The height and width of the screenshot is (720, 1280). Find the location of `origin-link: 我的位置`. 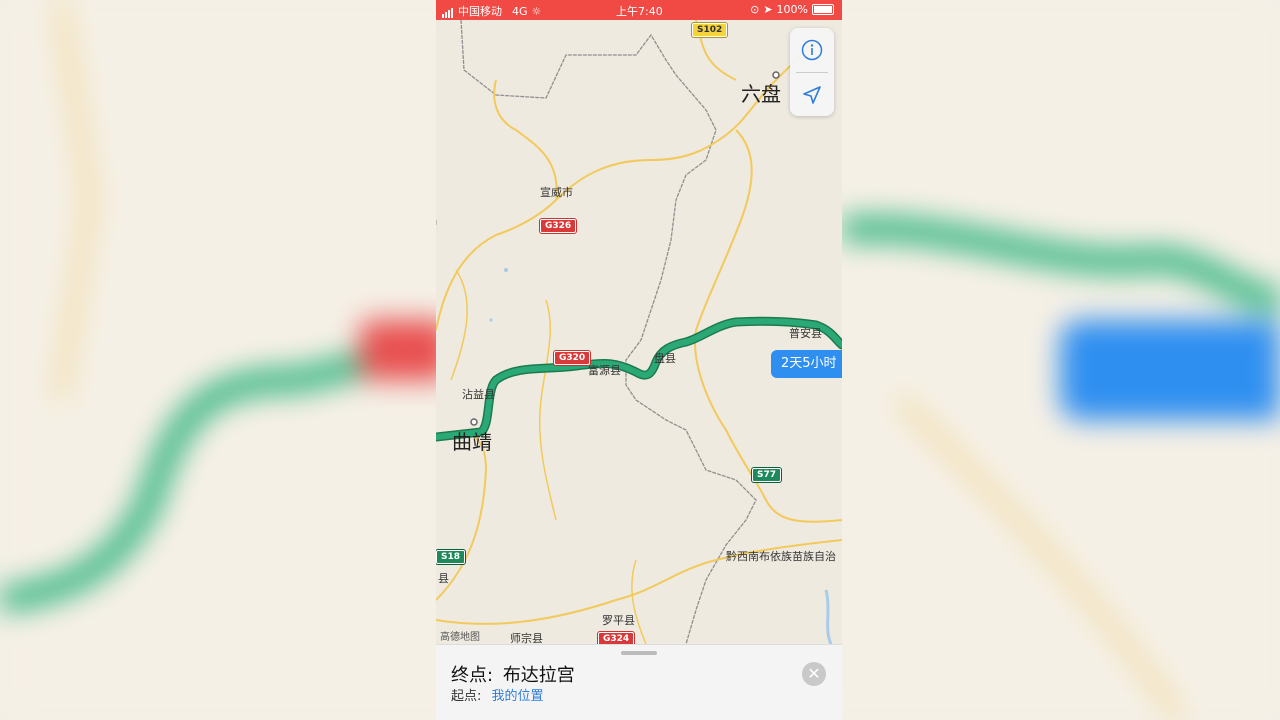

origin-link: 我的位置 is located at coordinates (518, 696).